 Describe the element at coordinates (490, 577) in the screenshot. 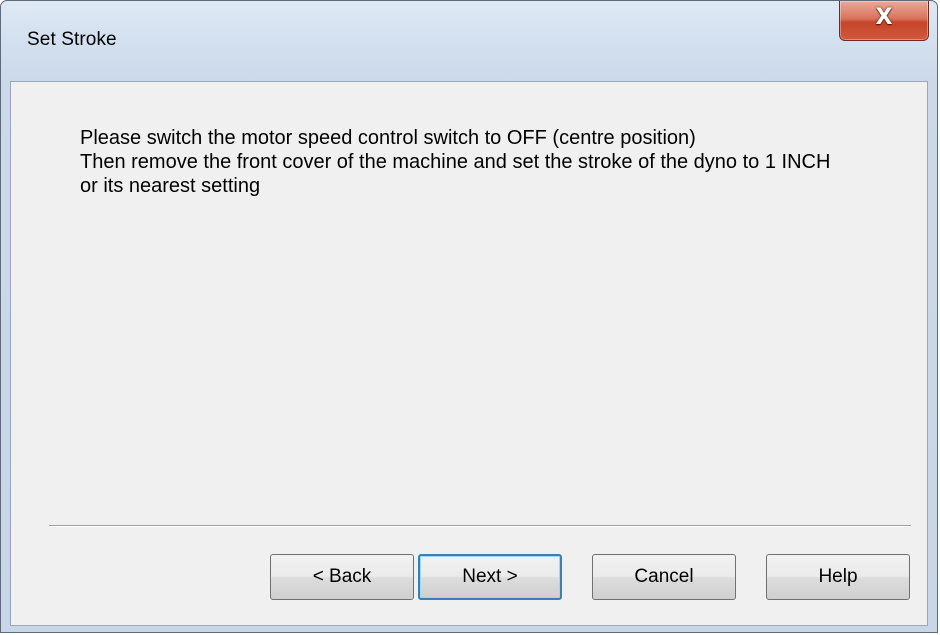

I see `next-button: Next >` at that location.